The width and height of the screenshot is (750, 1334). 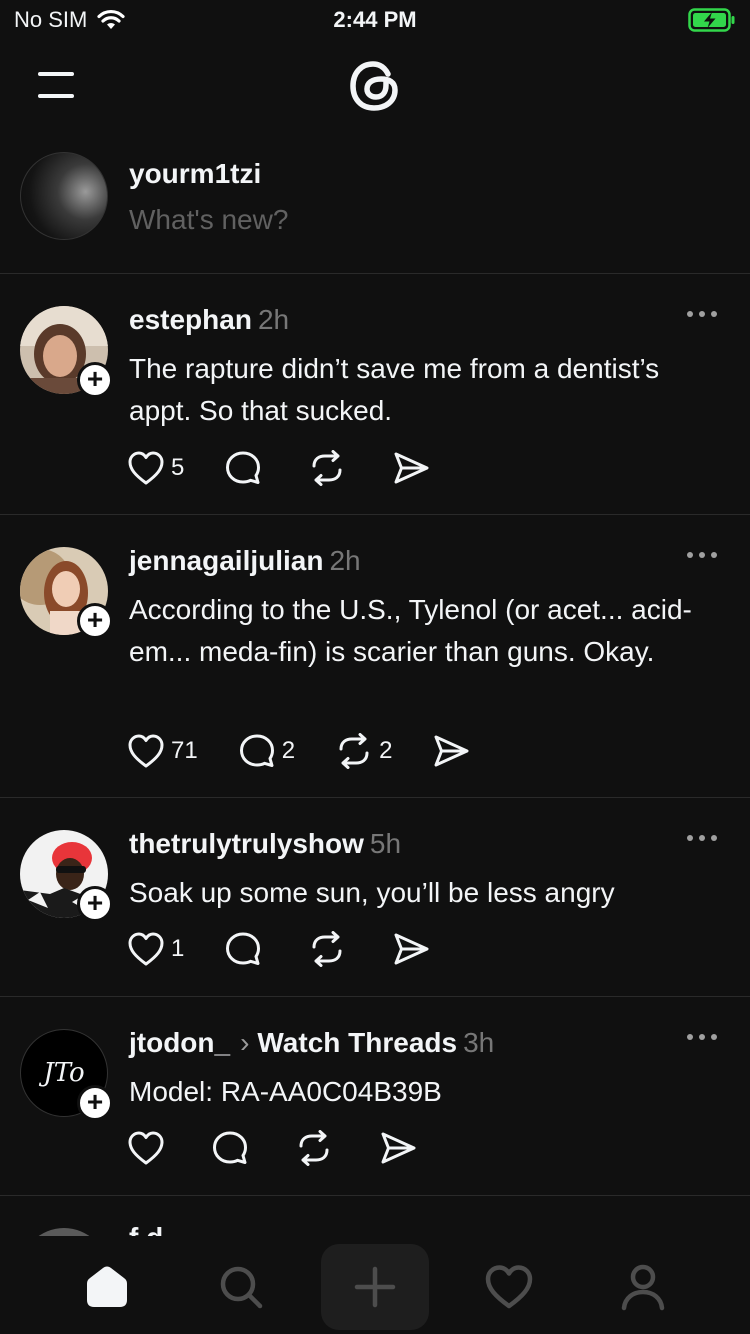 I want to click on like-count: 71, so click(x=184, y=750).